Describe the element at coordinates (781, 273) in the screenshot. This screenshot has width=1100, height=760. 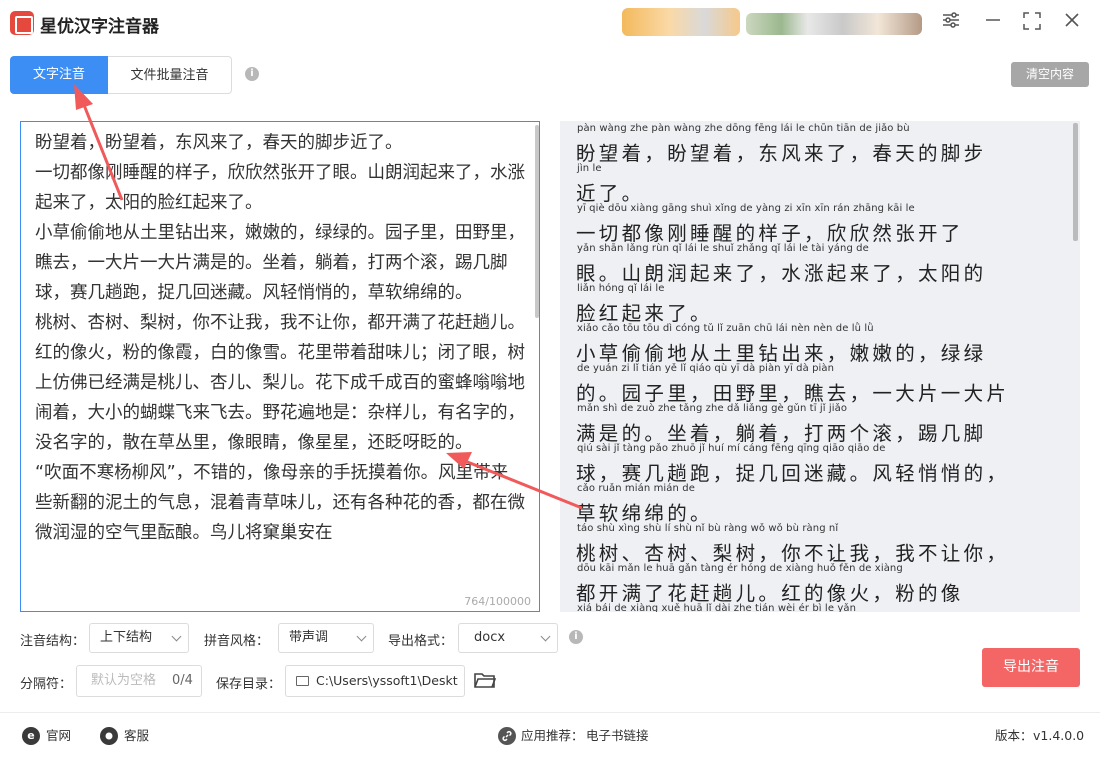
I see `hanzi-line: 眼。山朗润起来了，水涨起来了，太阳的` at that location.